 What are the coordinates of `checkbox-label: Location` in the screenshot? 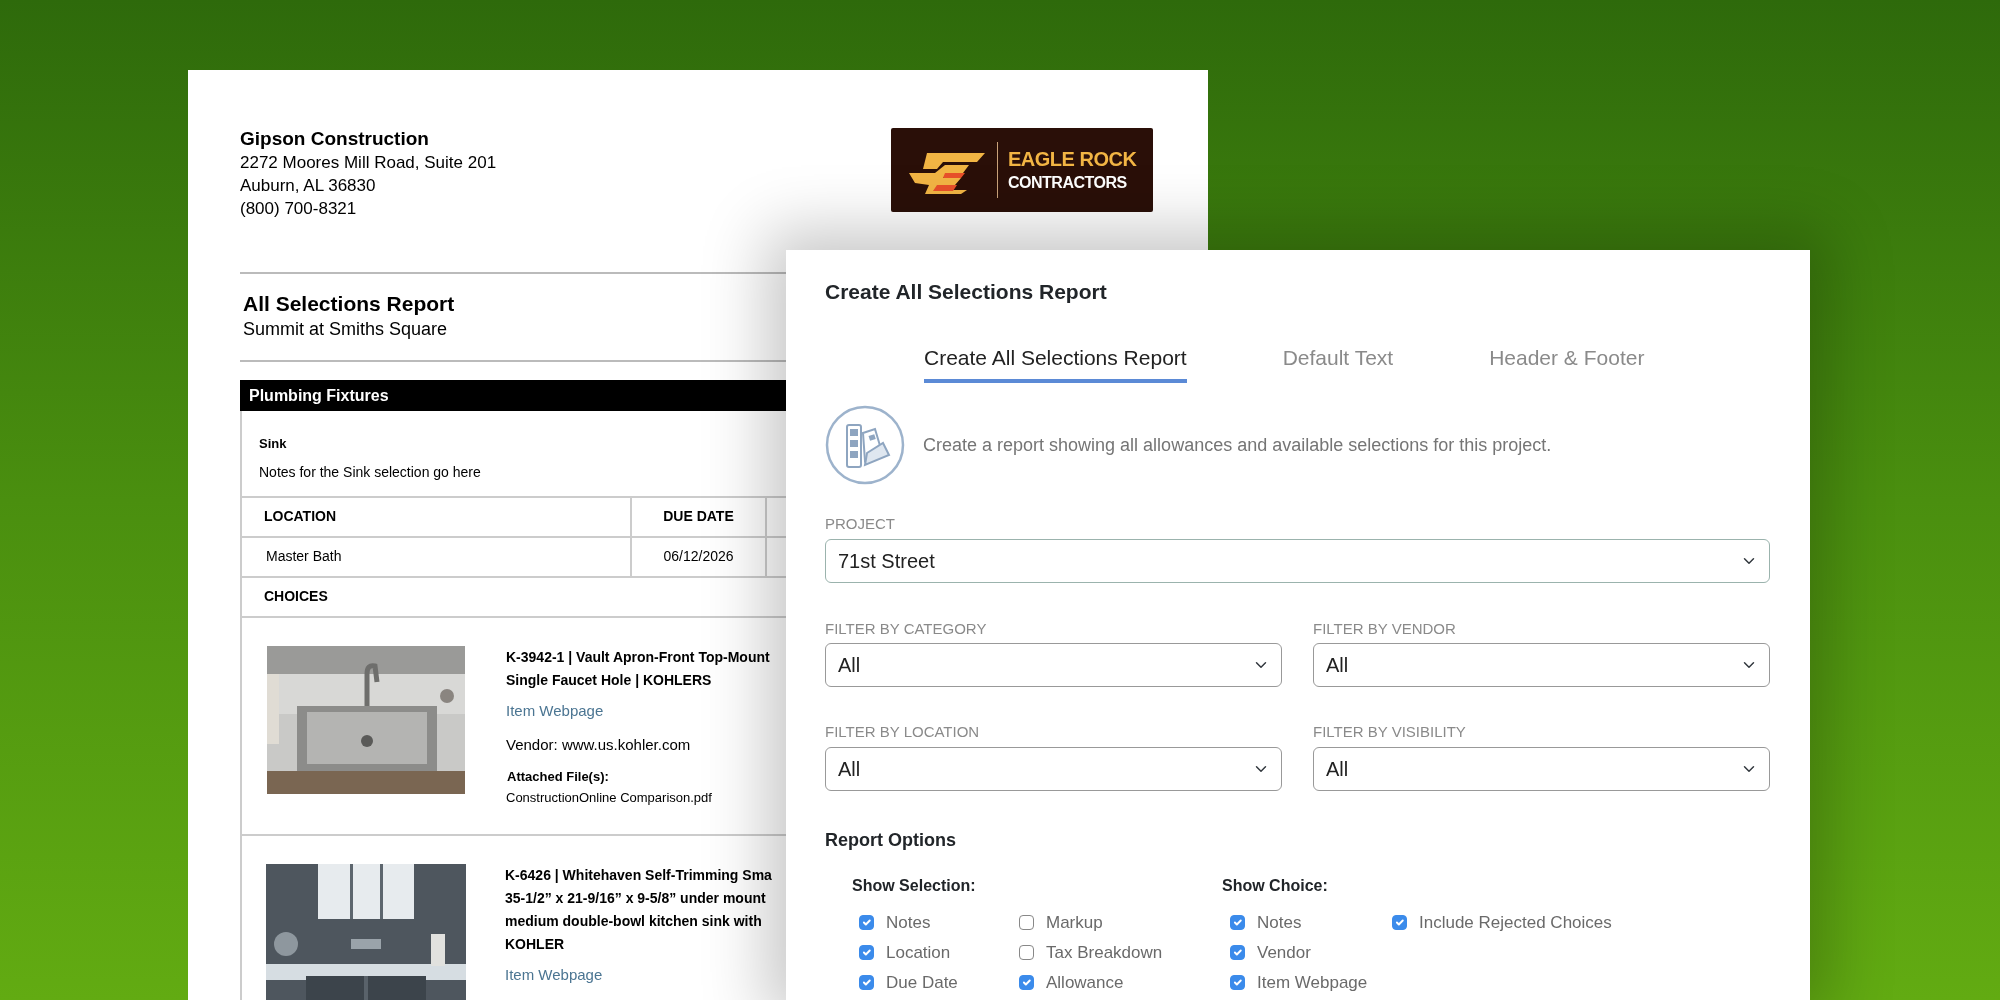 It's located at (918, 952).